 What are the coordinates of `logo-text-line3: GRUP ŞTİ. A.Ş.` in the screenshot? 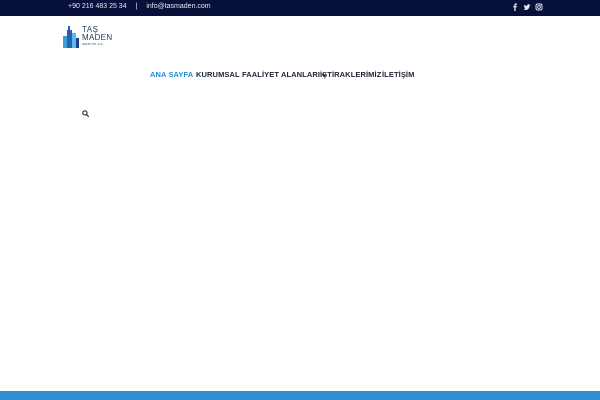 It's located at (93, 44).